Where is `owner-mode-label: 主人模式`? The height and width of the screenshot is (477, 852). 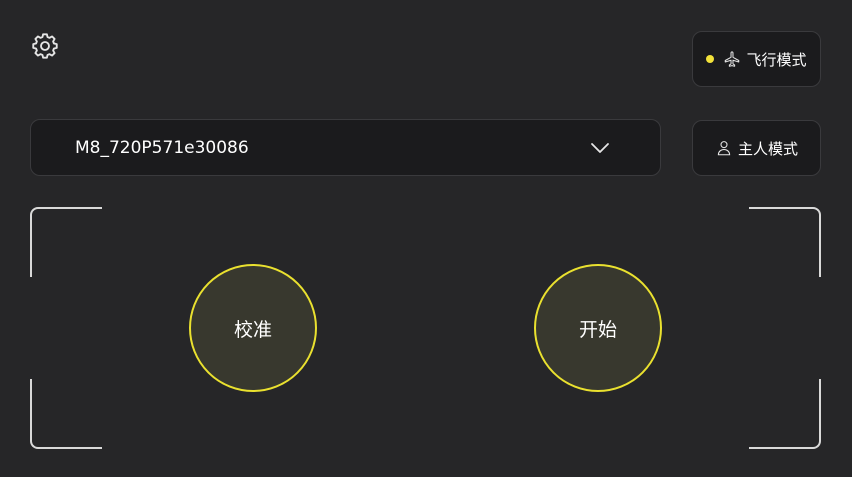 owner-mode-label: 主人模式 is located at coordinates (767, 148).